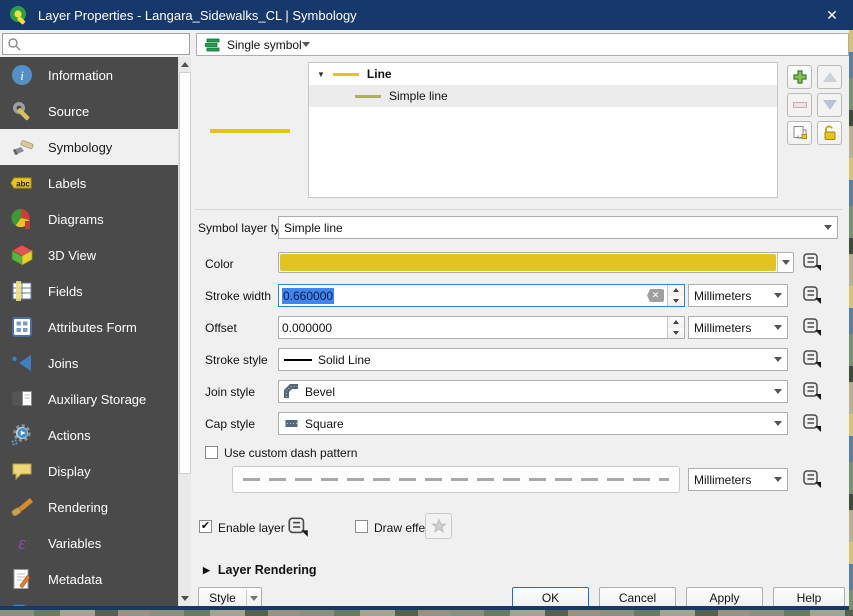 Image resolution: width=853 pixels, height=616 pixels. I want to click on sidebar-item-fields: Fields, so click(89, 291).